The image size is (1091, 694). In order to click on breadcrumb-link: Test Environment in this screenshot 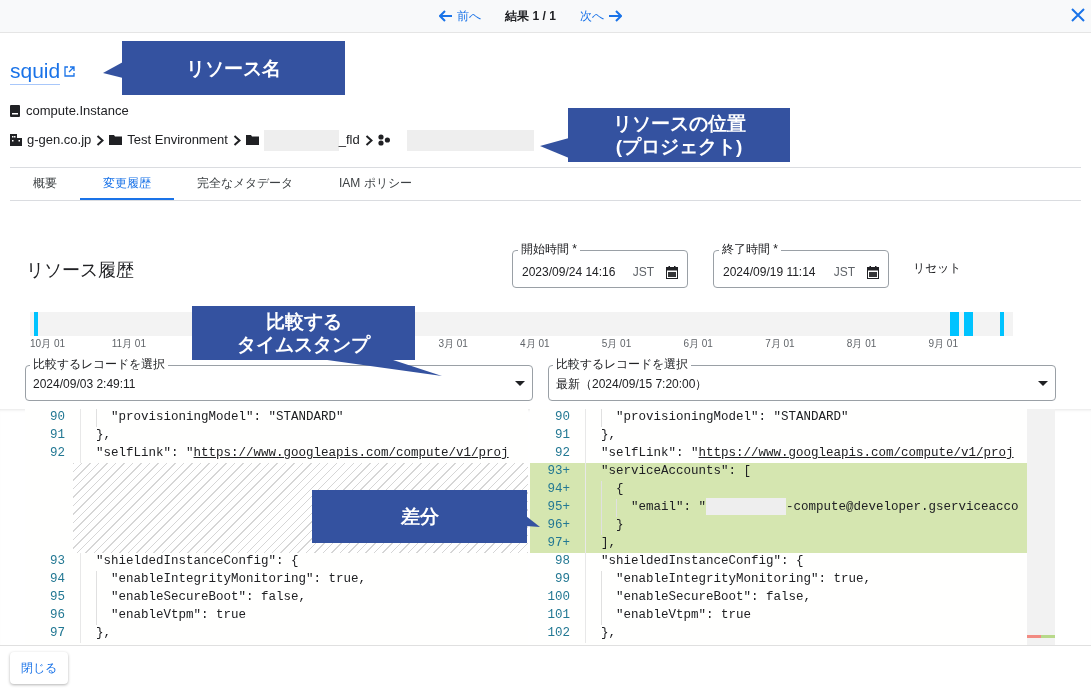, I will do `click(177, 140)`.